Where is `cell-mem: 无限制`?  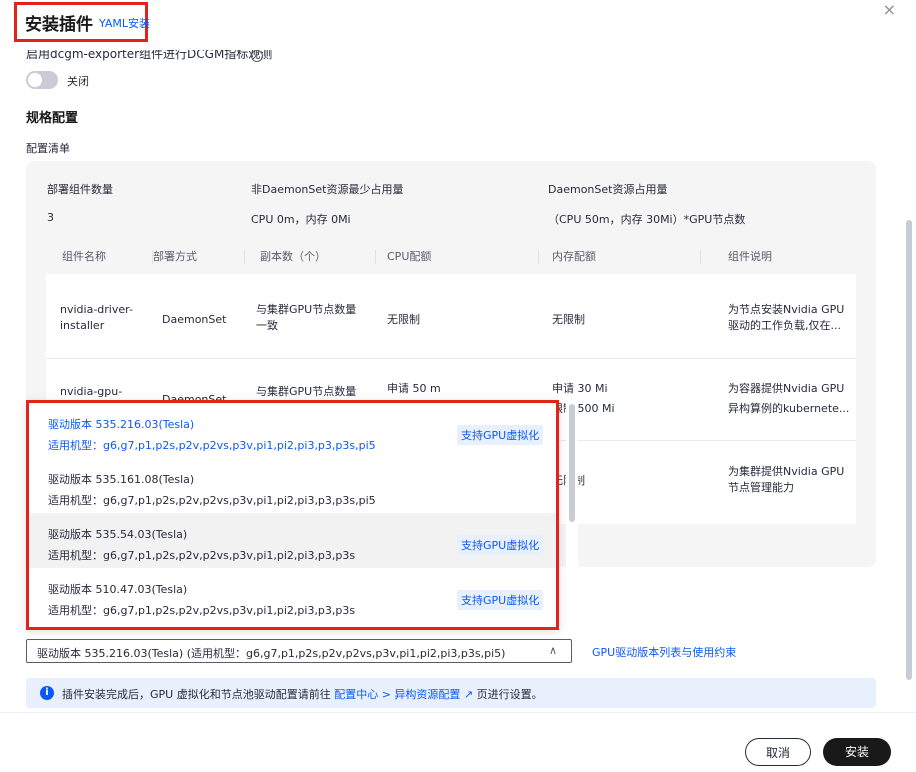 cell-mem: 无限制 is located at coordinates (568, 319).